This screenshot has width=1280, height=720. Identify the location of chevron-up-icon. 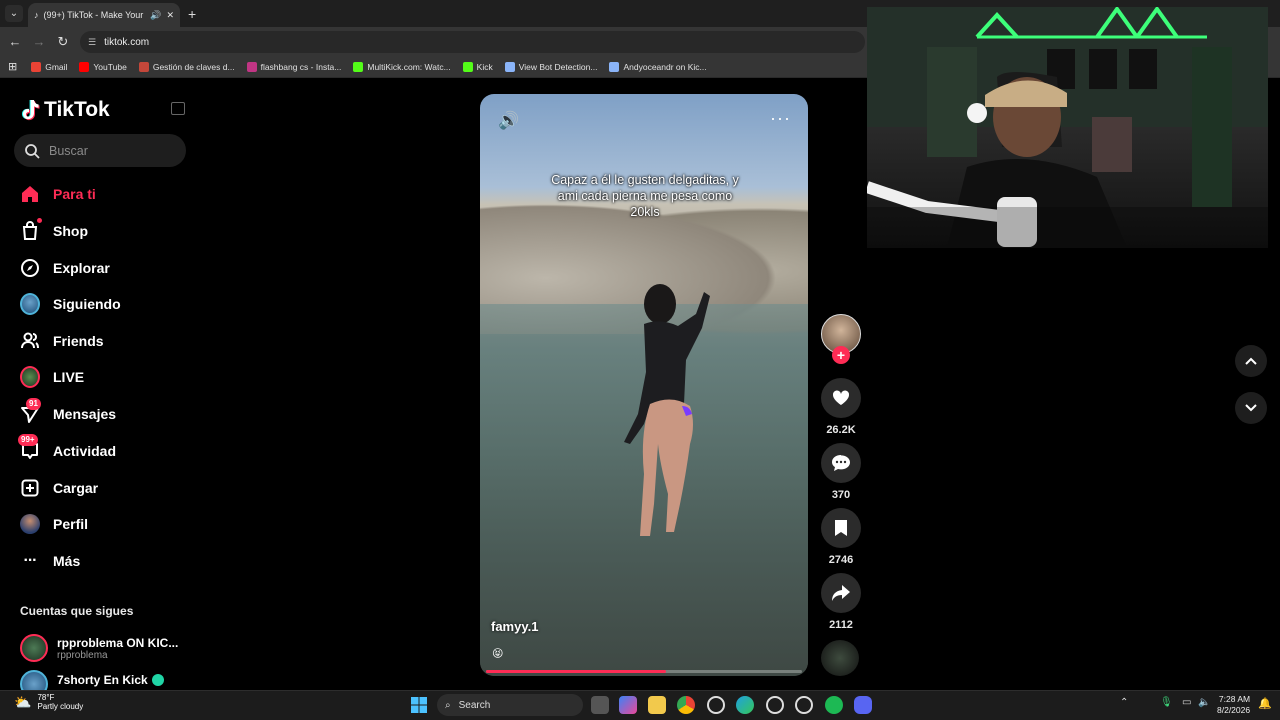
(1251, 361).